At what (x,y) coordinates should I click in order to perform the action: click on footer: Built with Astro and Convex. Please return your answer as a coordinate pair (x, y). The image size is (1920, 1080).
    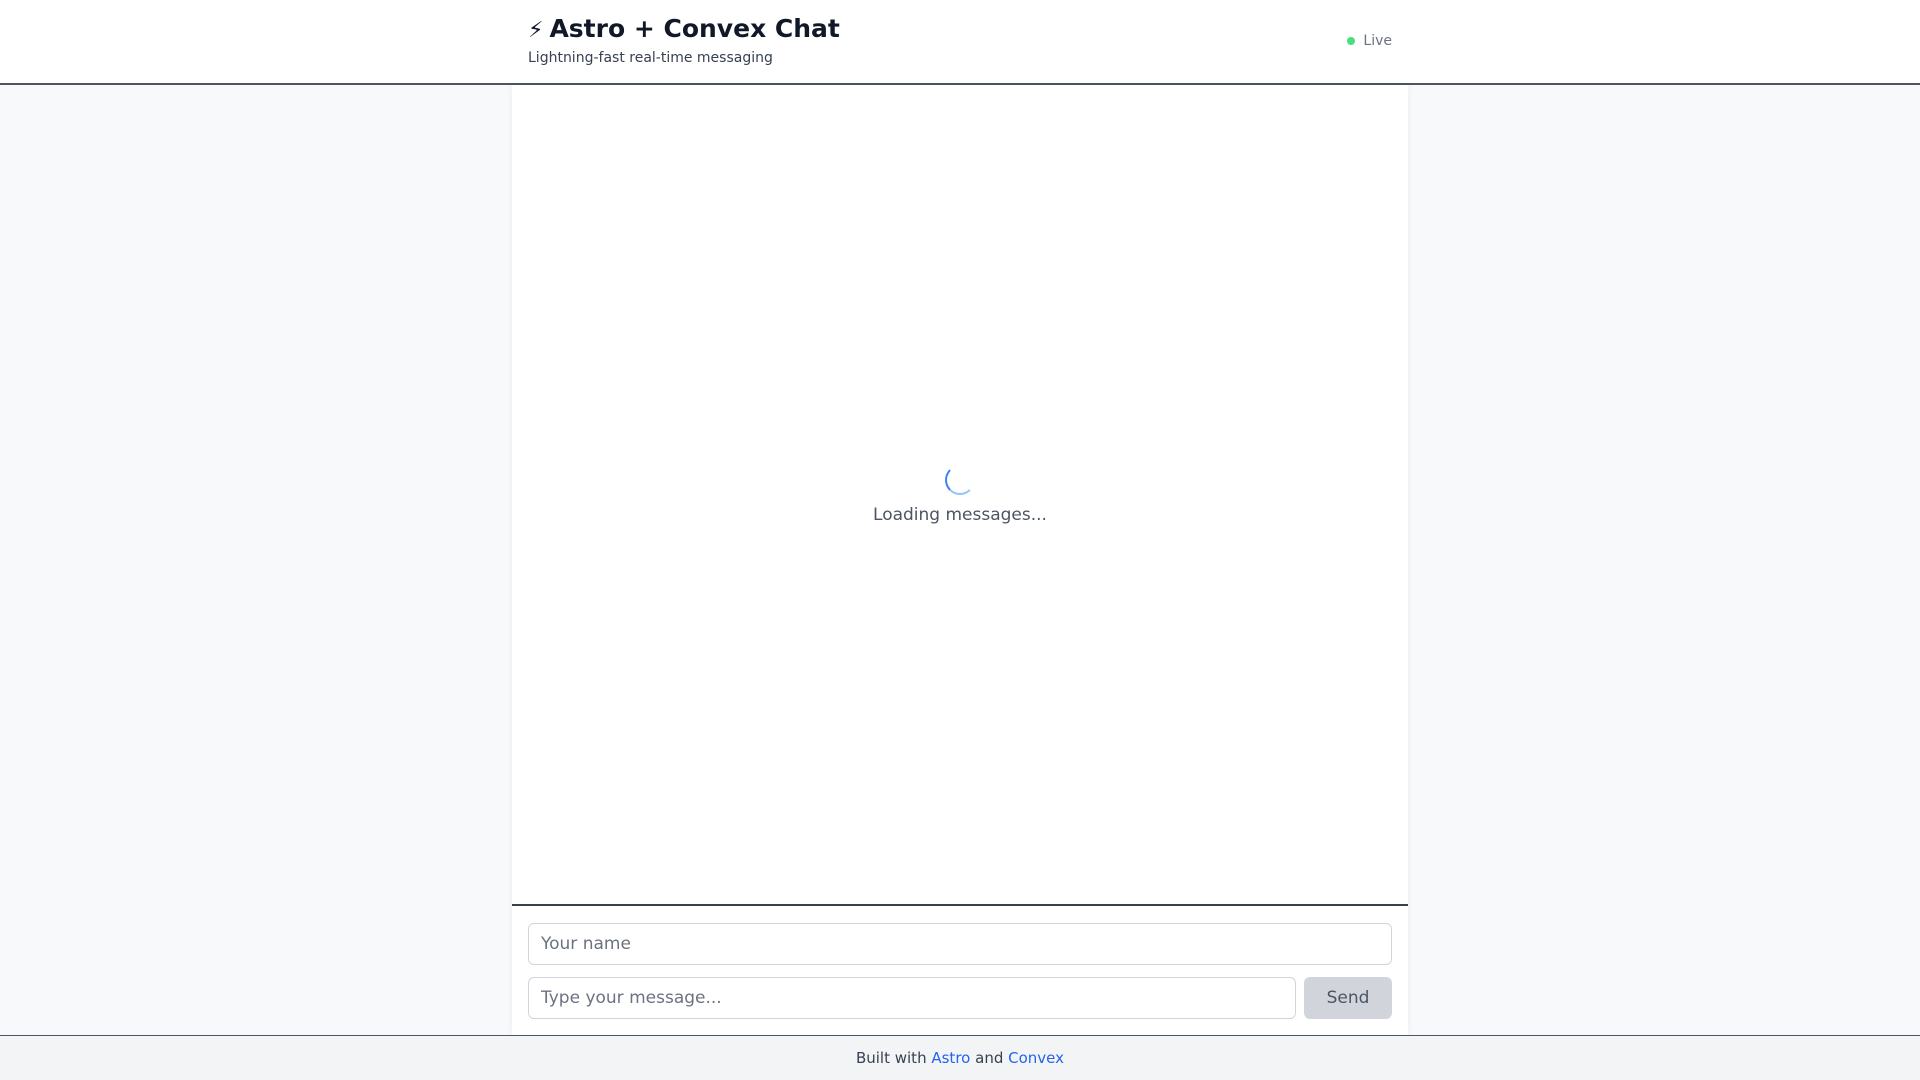
    Looking at the image, I should click on (960, 1057).